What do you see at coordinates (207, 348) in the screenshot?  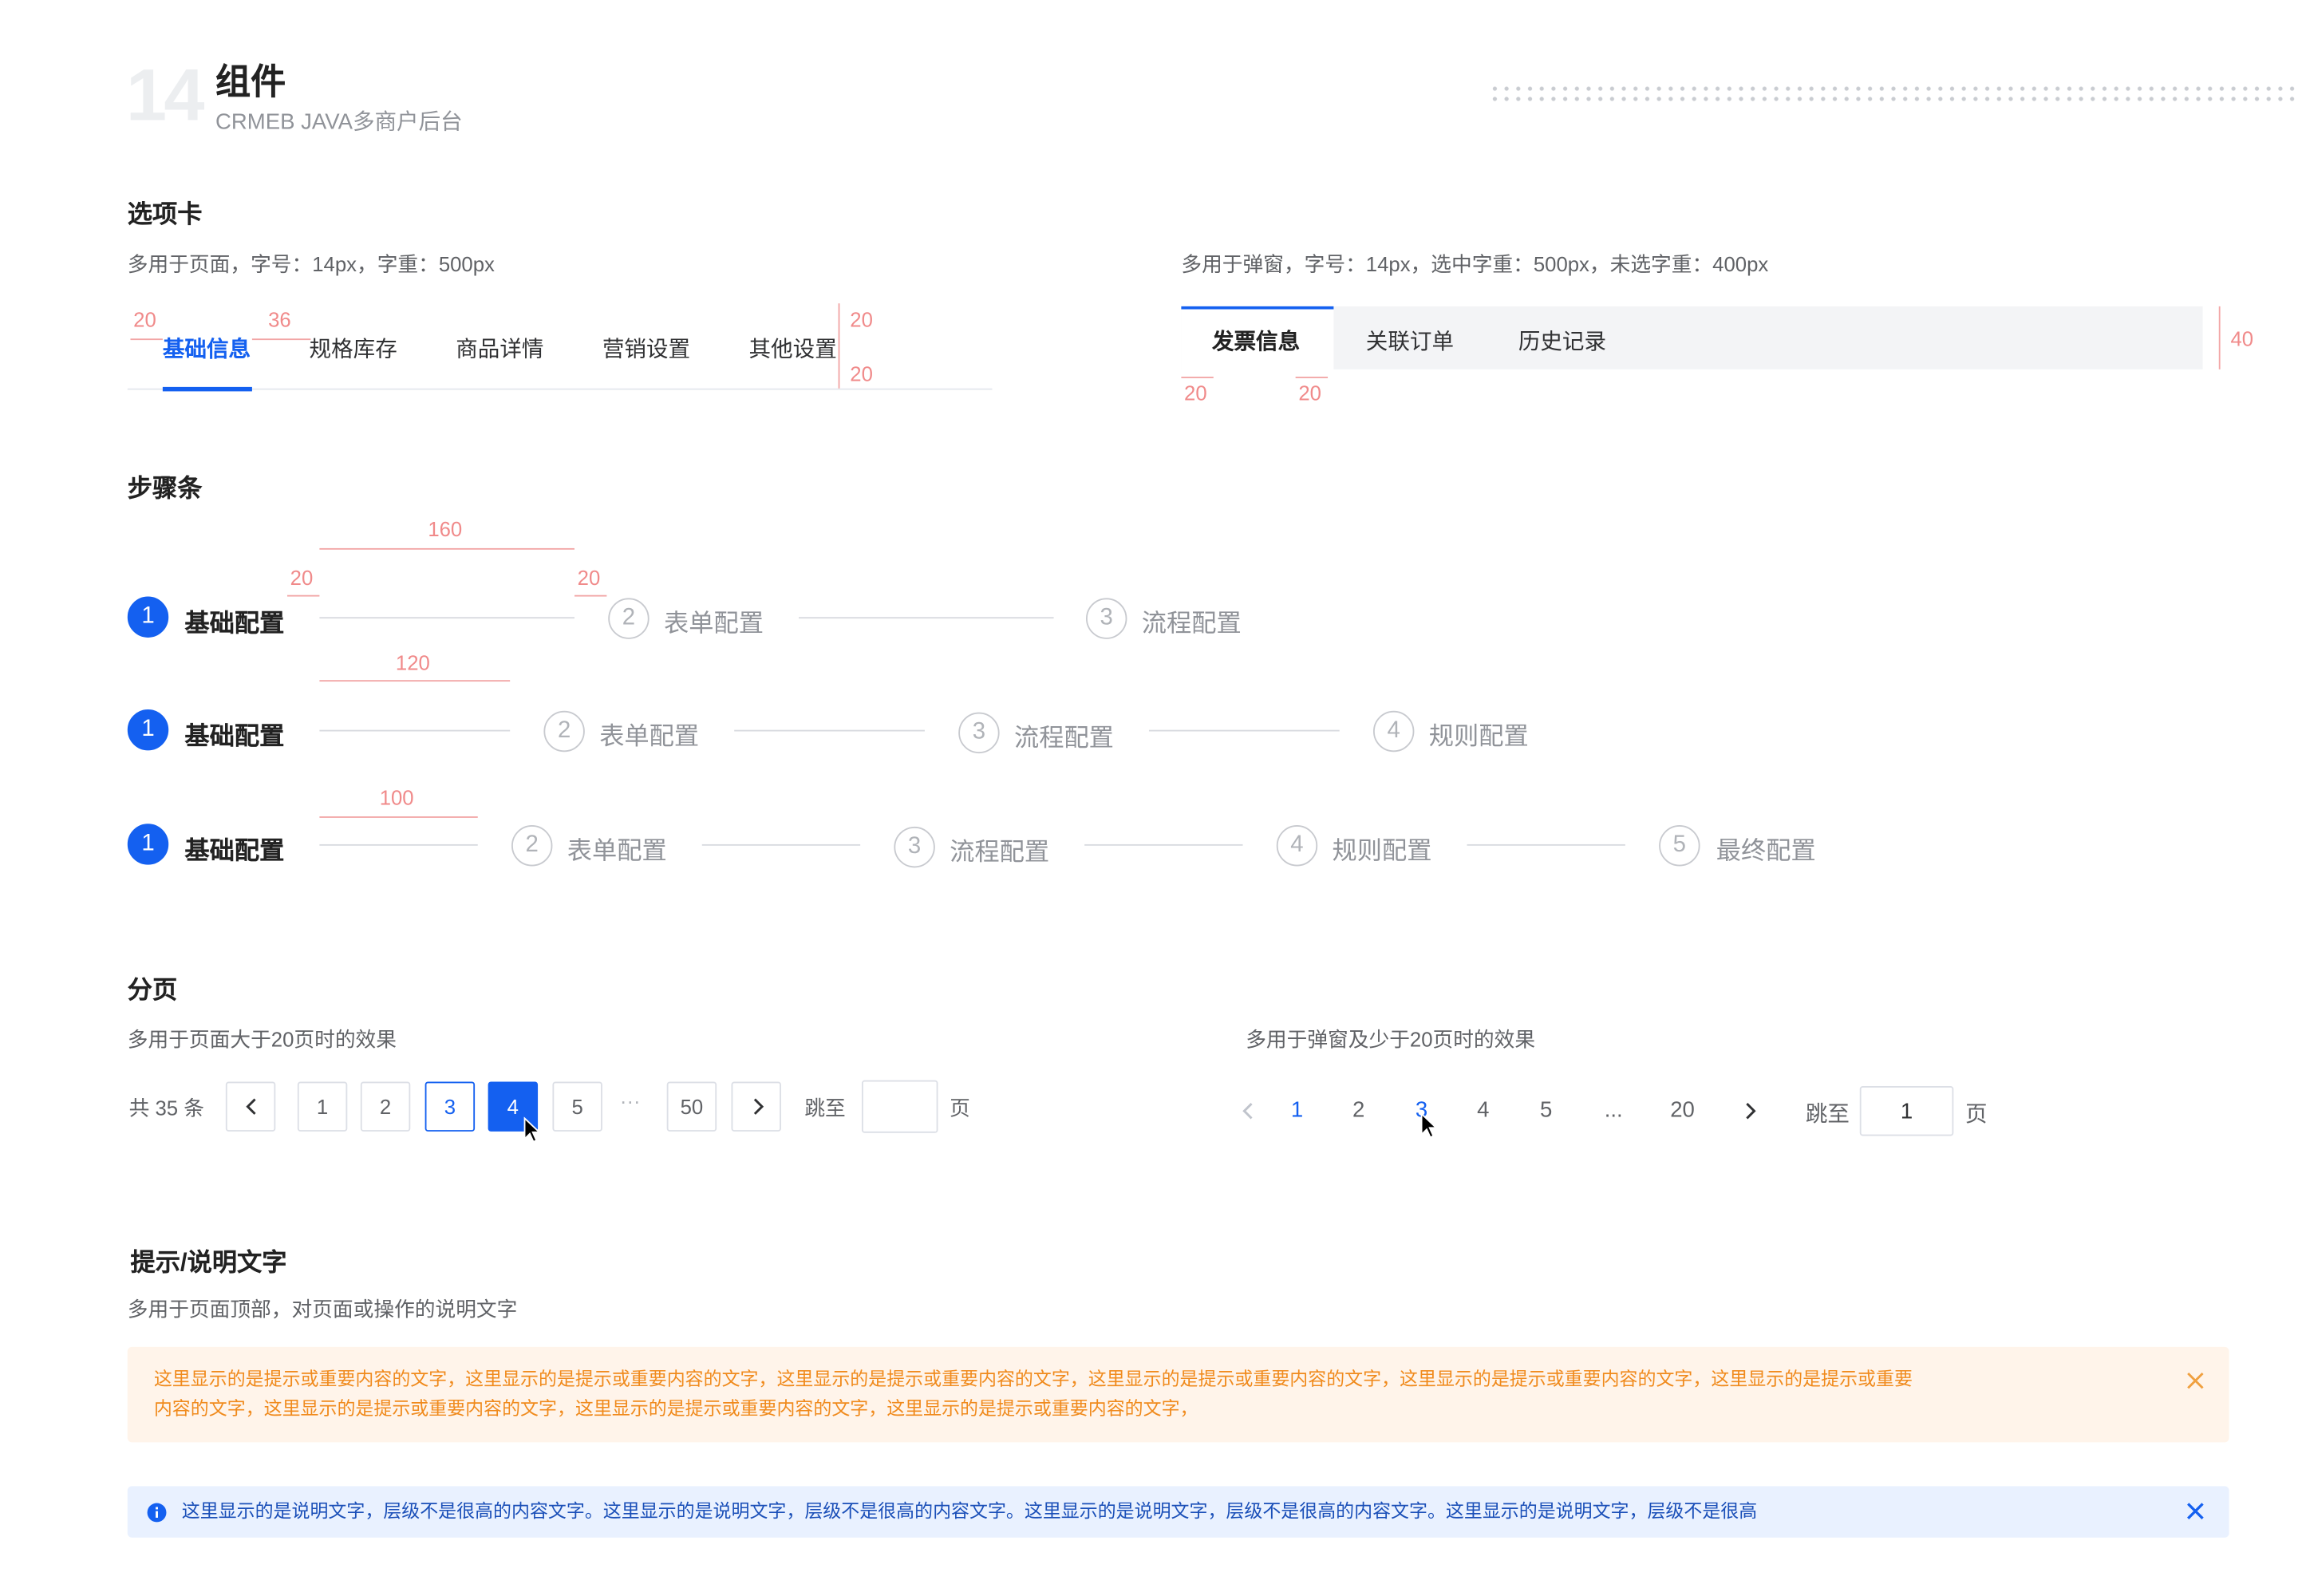 I see `tab-basic-info: 基础信息` at bounding box center [207, 348].